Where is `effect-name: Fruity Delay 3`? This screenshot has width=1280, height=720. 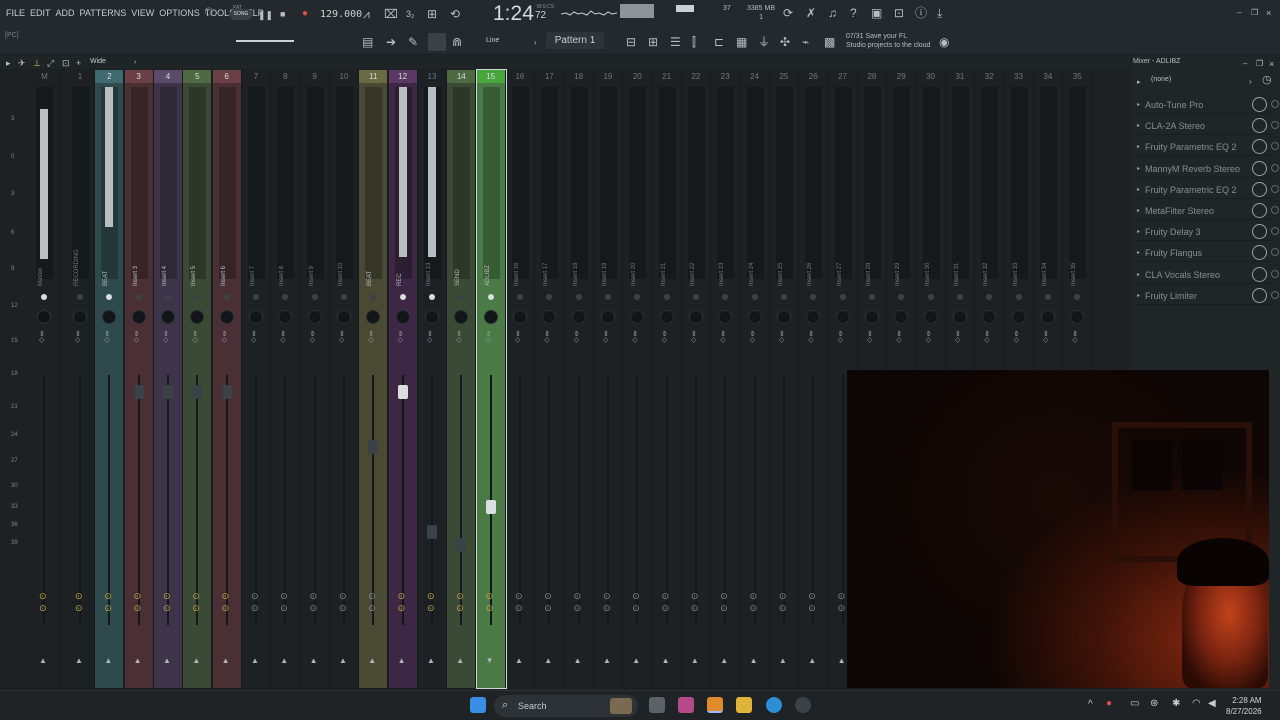 effect-name: Fruity Delay 3 is located at coordinates (1173, 232).